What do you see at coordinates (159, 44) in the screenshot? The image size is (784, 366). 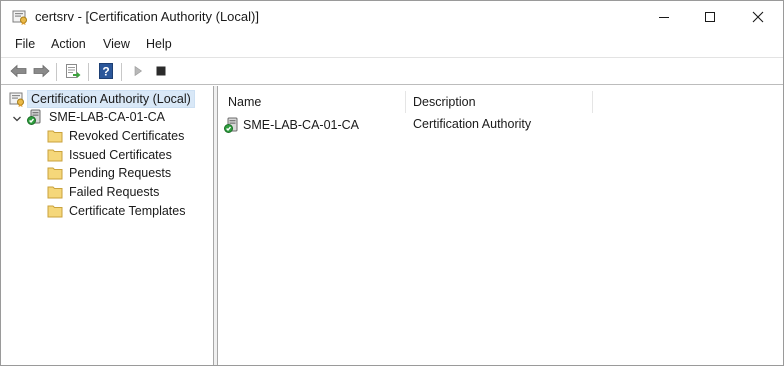 I see `menu-help: Help` at bounding box center [159, 44].